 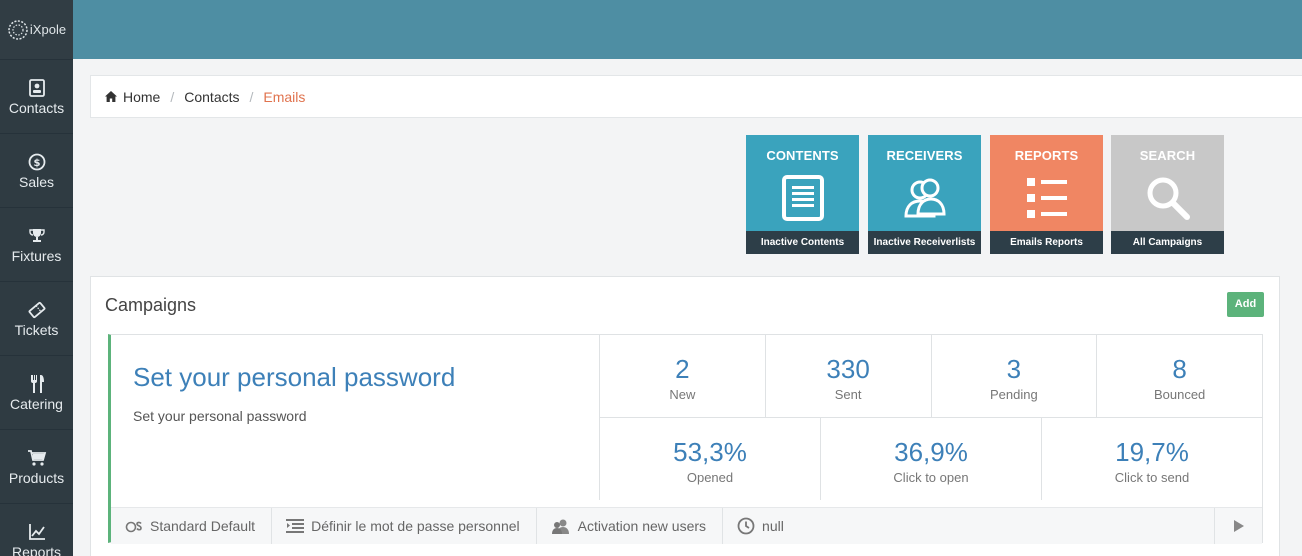 I want to click on stat-bounced: 8 Bounced, so click(x=1179, y=376).